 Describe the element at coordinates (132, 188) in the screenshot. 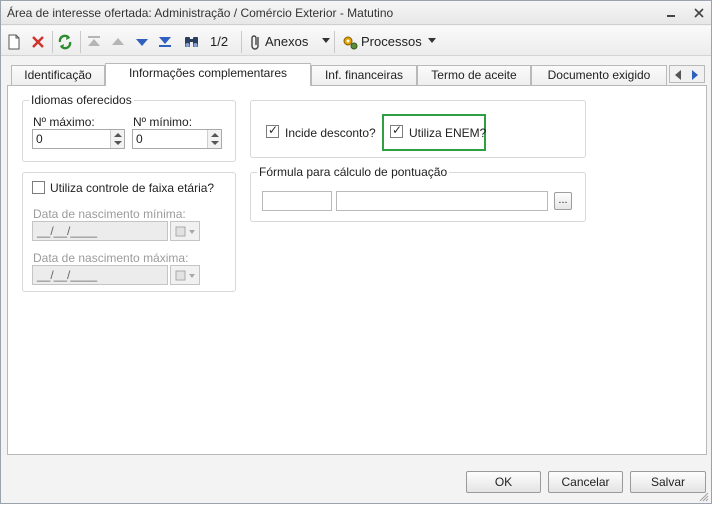

I see `age-range-checkbox-label: Utiliza controle de faixa etária?` at that location.